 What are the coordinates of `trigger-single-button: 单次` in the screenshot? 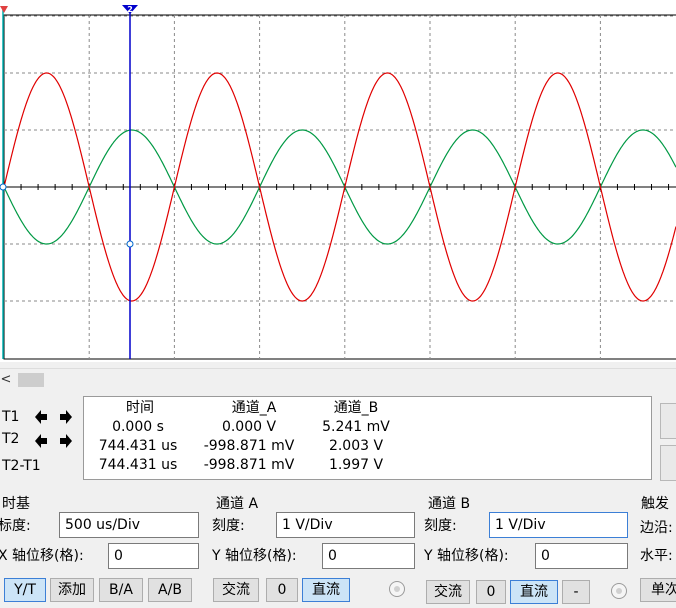 It's located at (658, 590).